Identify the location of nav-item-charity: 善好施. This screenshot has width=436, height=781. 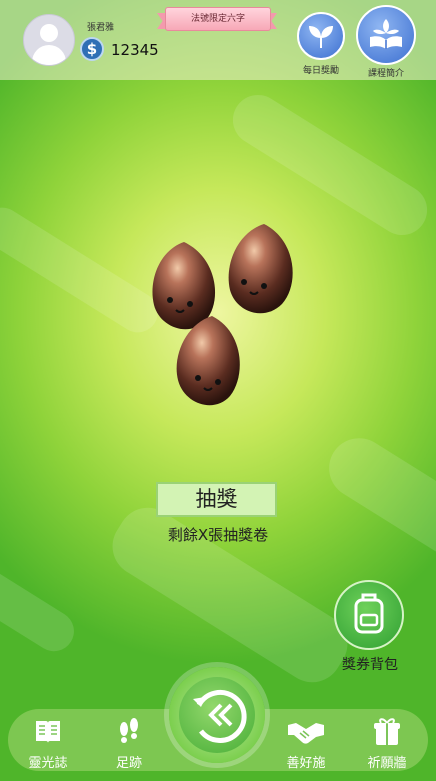
(306, 740).